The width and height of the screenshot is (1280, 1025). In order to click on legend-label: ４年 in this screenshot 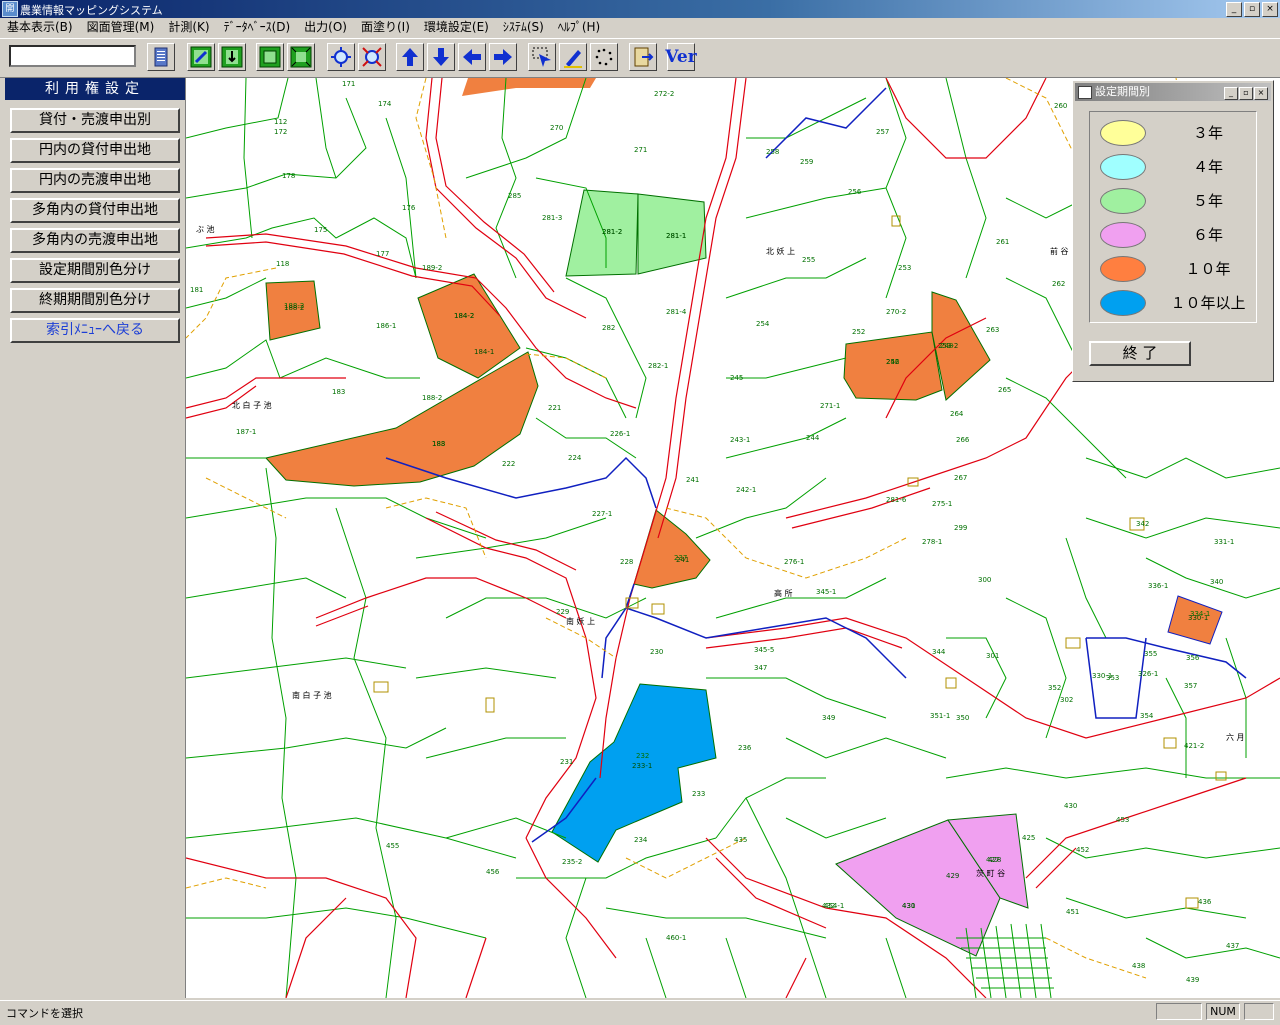, I will do `click(1207, 167)`.